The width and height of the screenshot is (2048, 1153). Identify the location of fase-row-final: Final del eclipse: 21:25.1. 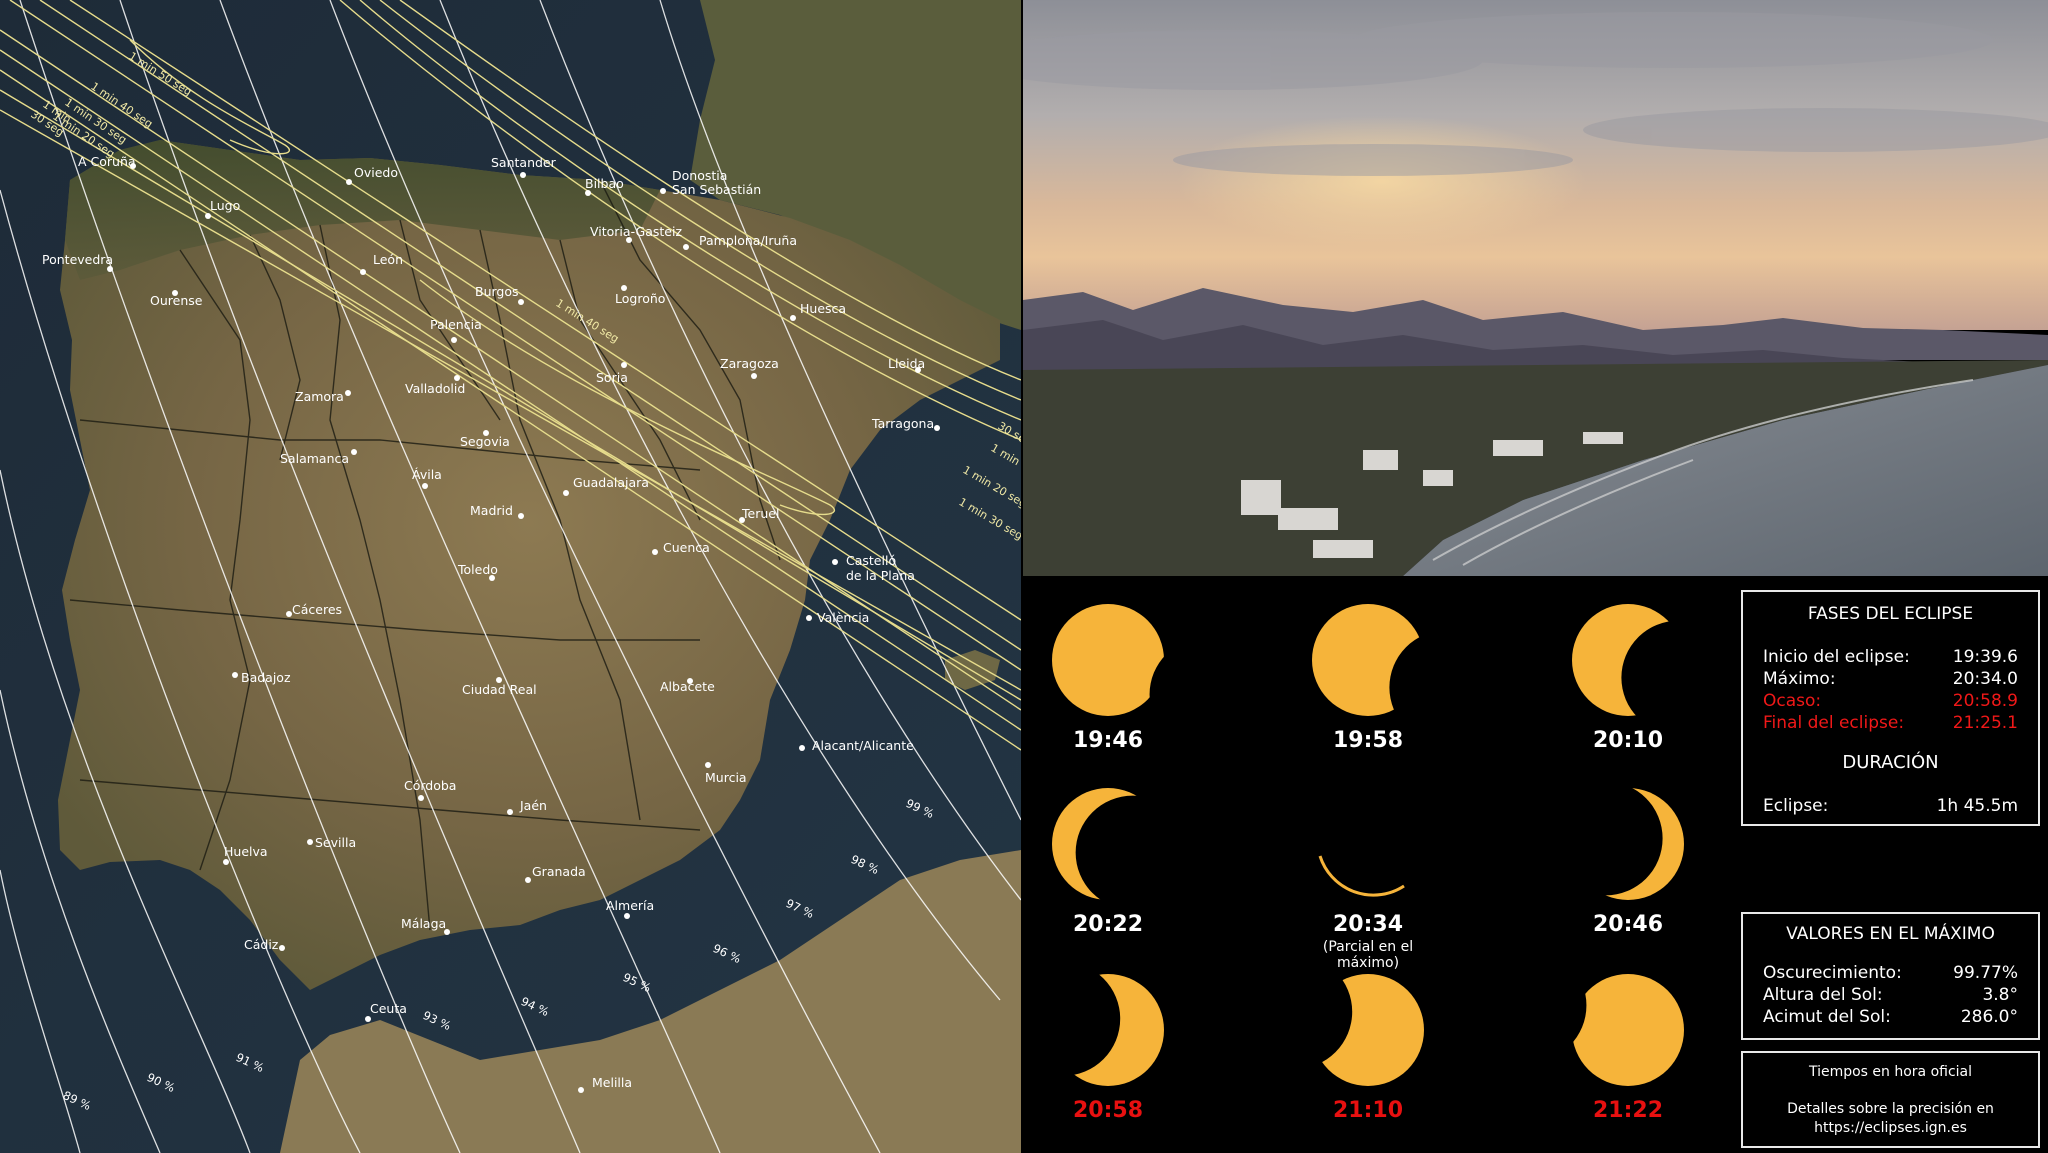
(1890, 723).